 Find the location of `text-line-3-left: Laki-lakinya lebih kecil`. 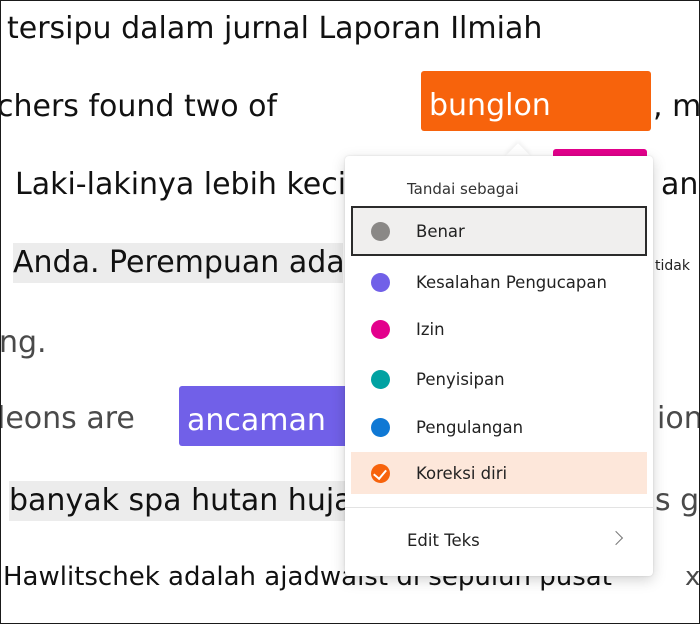

text-line-3-left: Laki-lakinya lebih kecil is located at coordinates (185, 184).